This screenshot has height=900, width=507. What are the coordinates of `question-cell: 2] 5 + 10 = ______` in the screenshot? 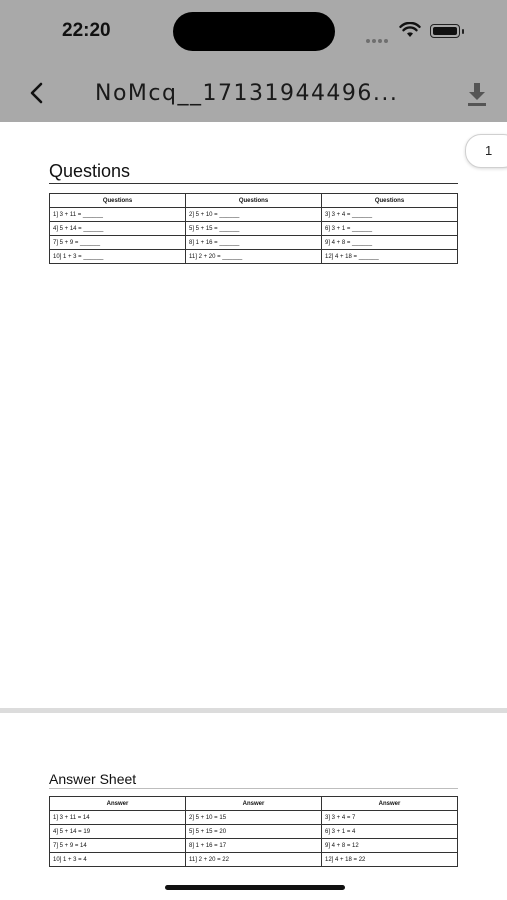 It's located at (253, 214).